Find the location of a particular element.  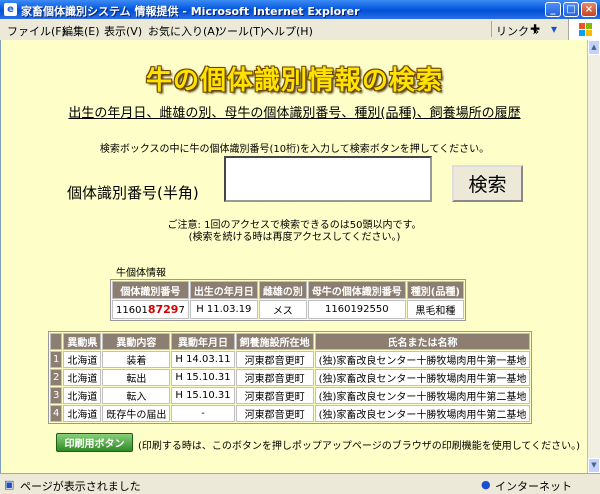

table-header: 母牛の個体識別番号 is located at coordinates (356, 290).